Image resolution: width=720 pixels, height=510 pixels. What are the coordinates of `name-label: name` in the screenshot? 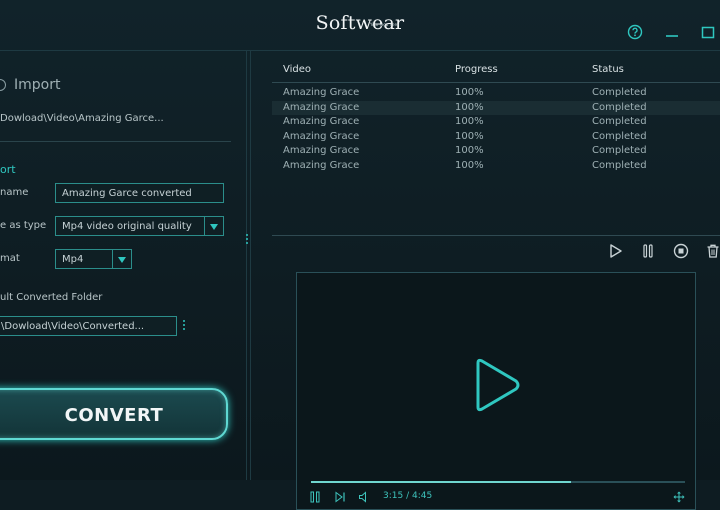 It's located at (14, 192).